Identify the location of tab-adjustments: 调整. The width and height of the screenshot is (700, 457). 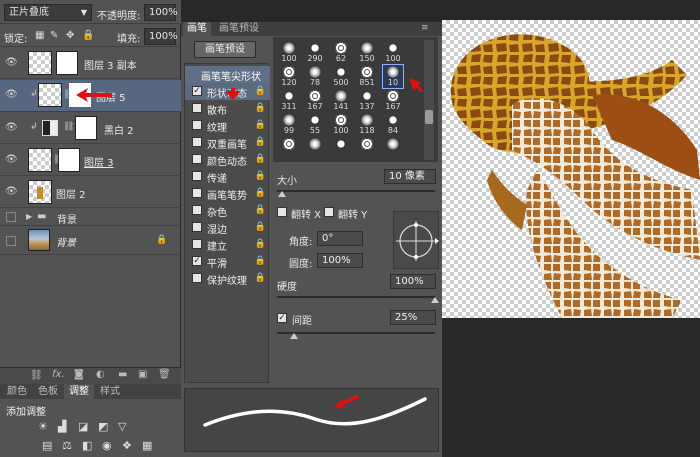
(79, 391).